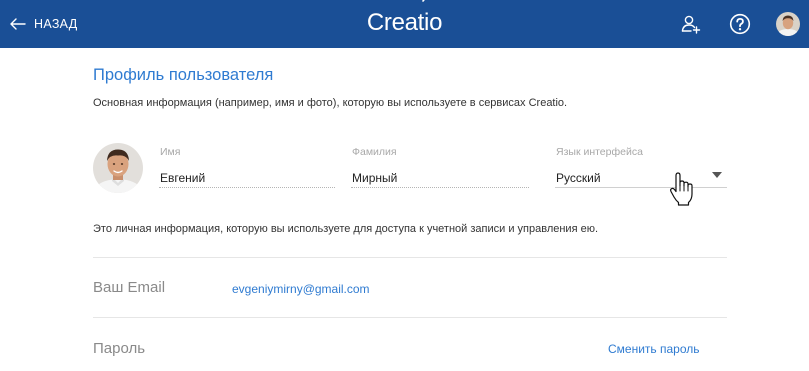 This screenshot has height=371, width=809. Describe the element at coordinates (717, 175) in the screenshot. I see `chevron-down-icon` at that location.